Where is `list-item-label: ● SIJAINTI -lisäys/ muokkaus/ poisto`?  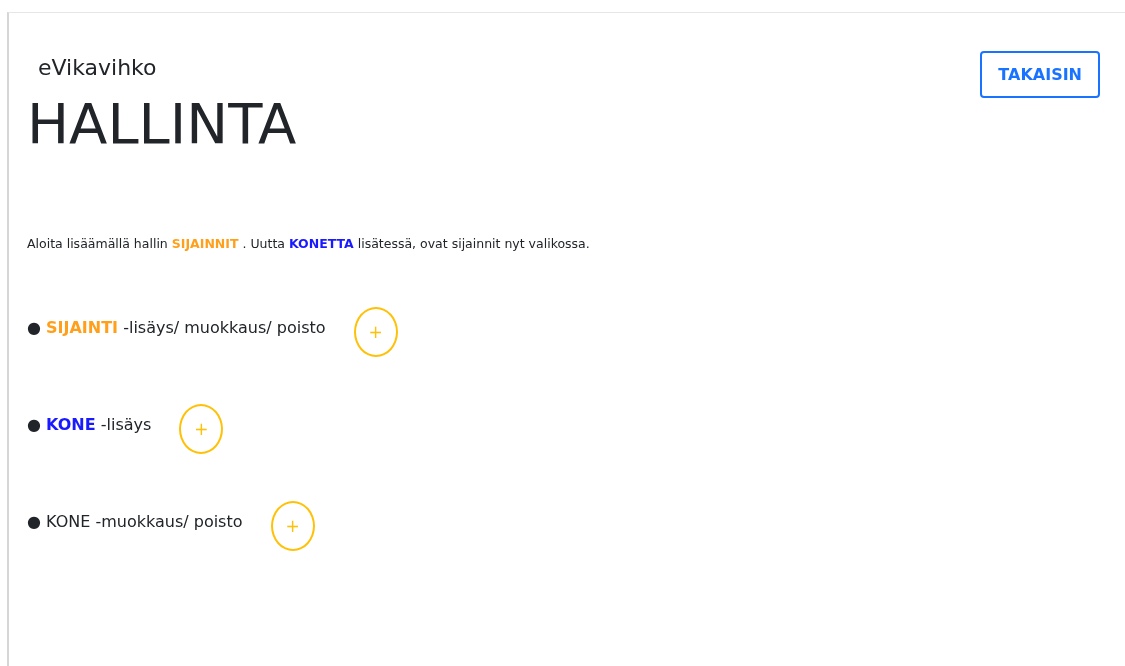 list-item-label: ● SIJAINTI -lisäys/ muokkaus/ poisto is located at coordinates (176, 327).